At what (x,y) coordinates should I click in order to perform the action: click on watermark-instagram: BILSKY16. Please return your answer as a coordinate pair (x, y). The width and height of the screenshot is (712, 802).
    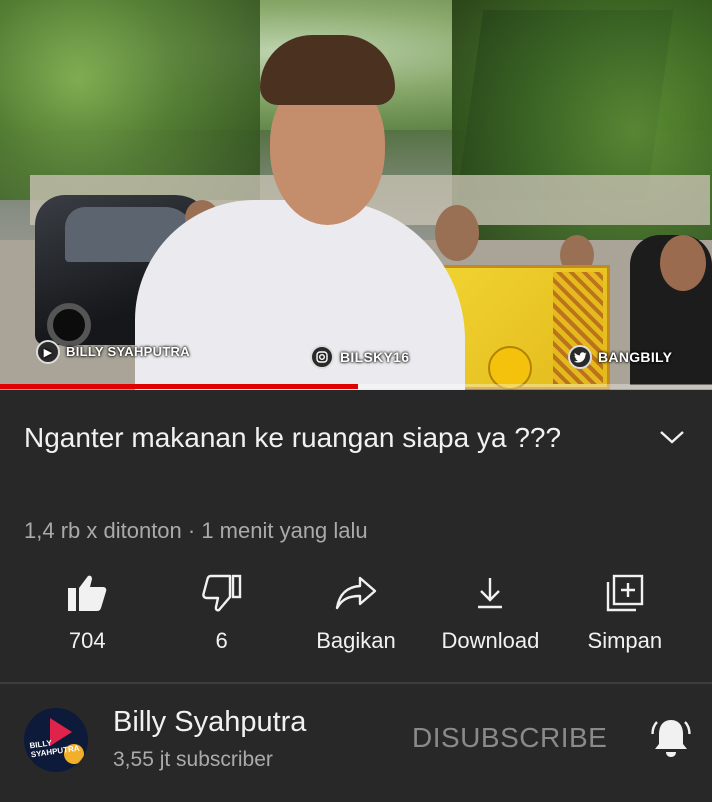
    Looking at the image, I should click on (359, 357).